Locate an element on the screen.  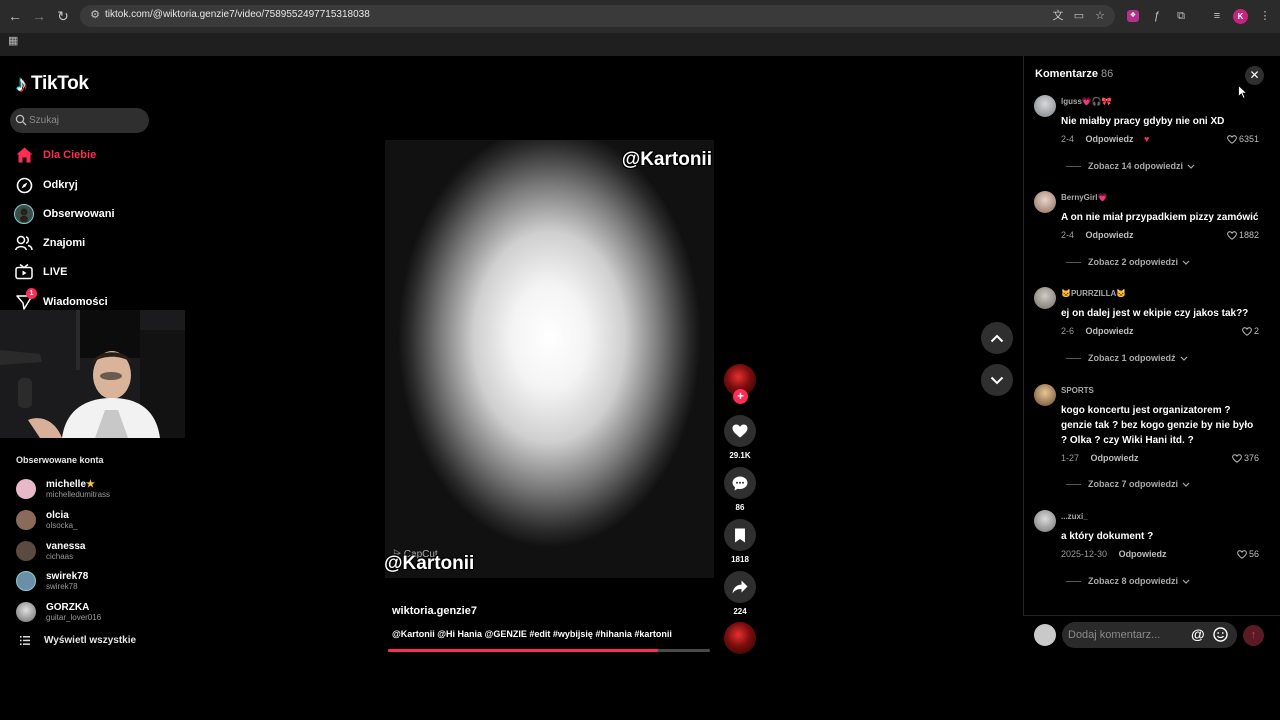
following-accounts-title: Obserwowane konta is located at coordinates (60, 460).